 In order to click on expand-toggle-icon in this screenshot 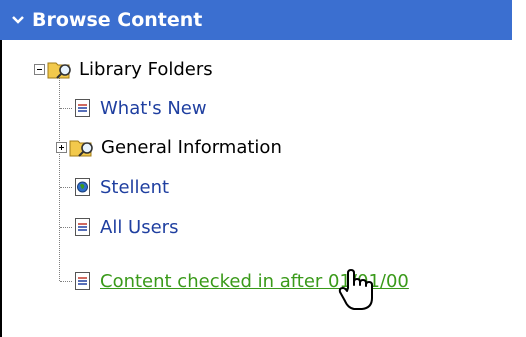, I will do `click(61, 147)`.